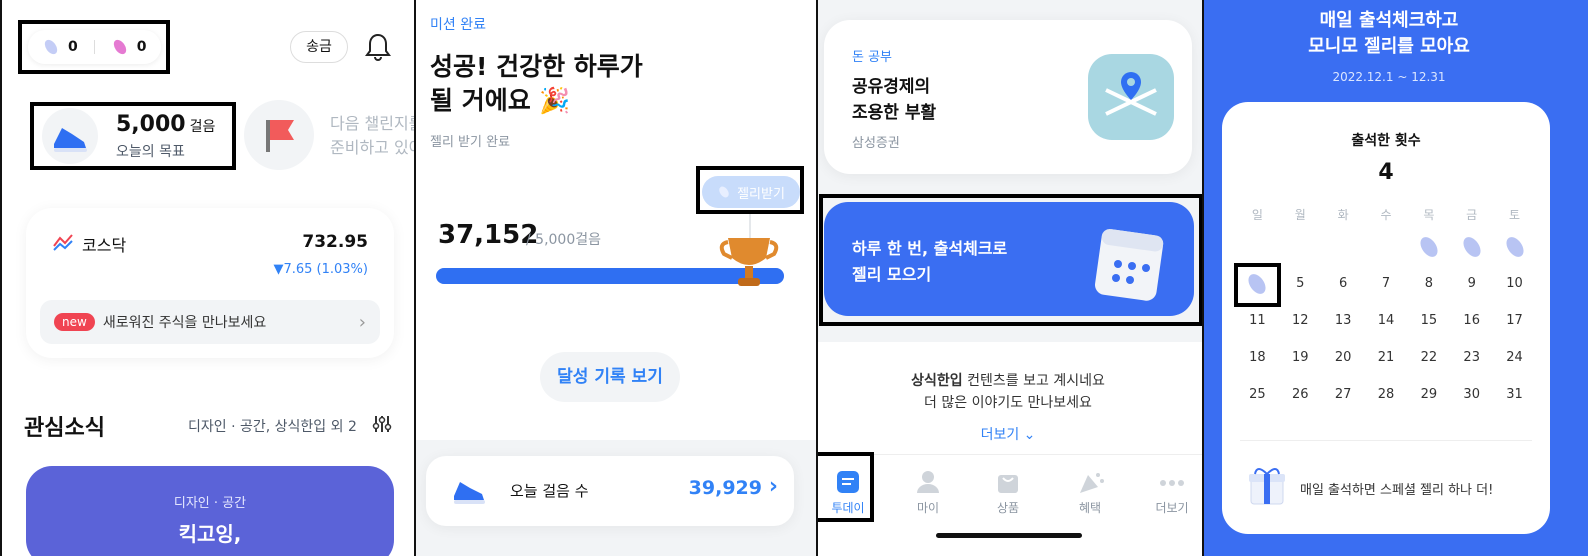  Describe the element at coordinates (1300, 215) in the screenshot. I see `weekday-label: 월` at that location.